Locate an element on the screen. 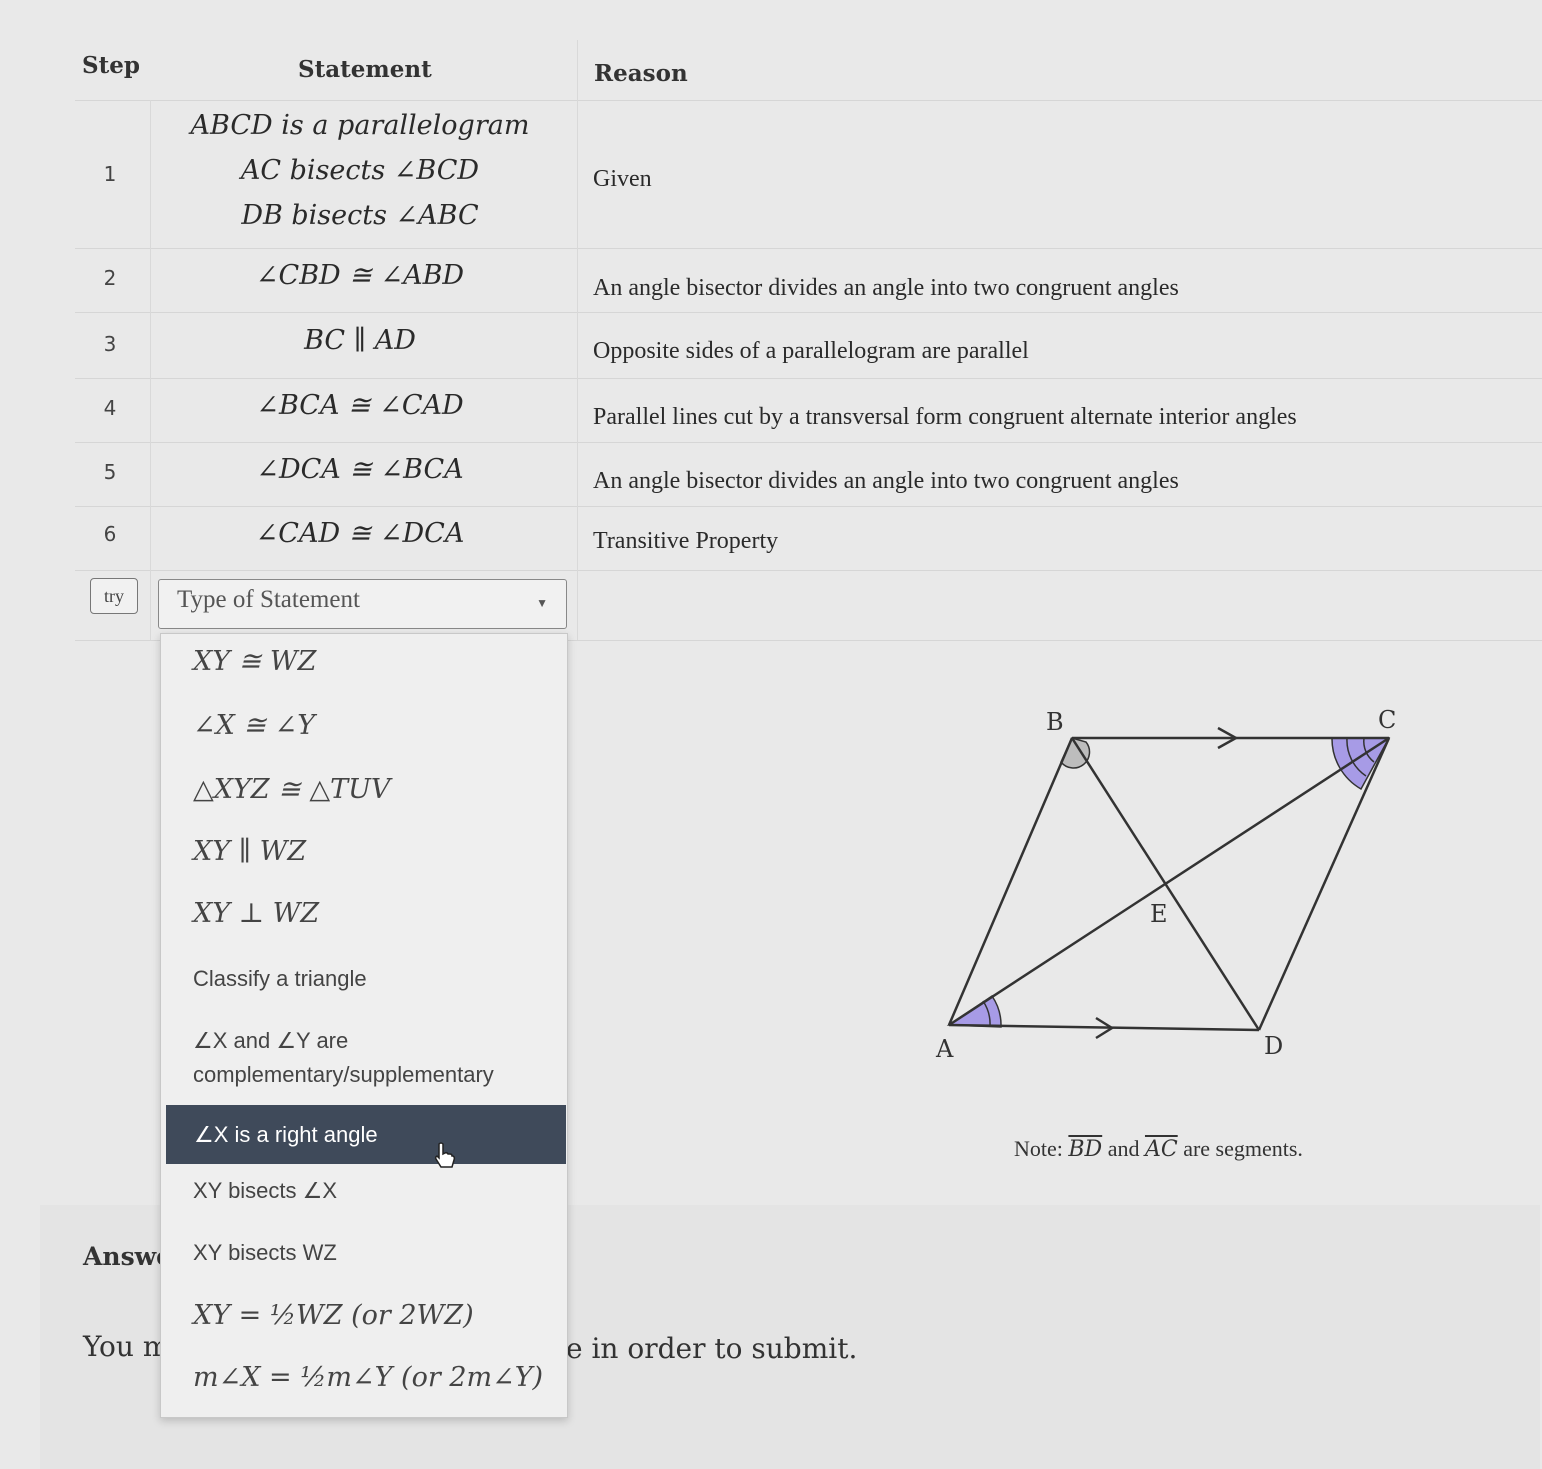 Image resolution: width=1542 pixels, height=1469 pixels. diagram-note: Note: BD and AC are segments. is located at coordinates (1158, 1149).